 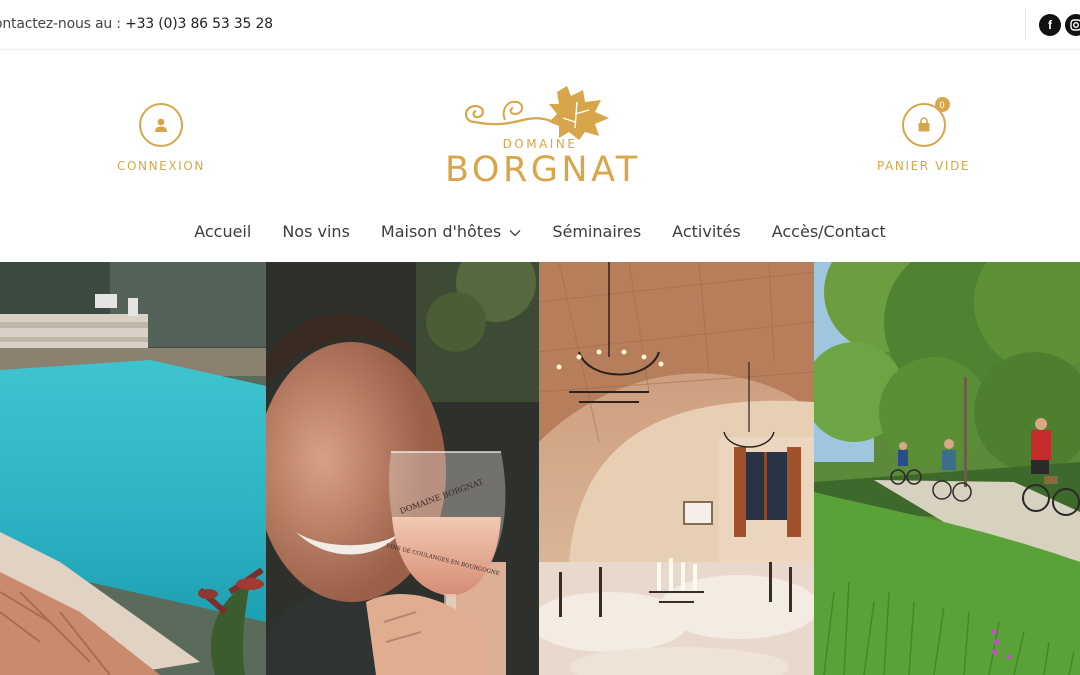 I want to click on bag-icon: 0, so click(x=925, y=122).